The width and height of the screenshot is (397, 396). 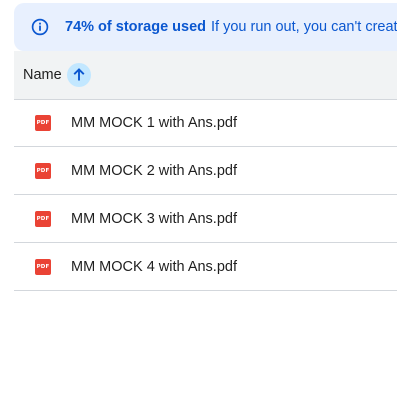 I want to click on file-row: PDF MM MOCK 3 with Ans.pdf, so click(x=205, y=219).